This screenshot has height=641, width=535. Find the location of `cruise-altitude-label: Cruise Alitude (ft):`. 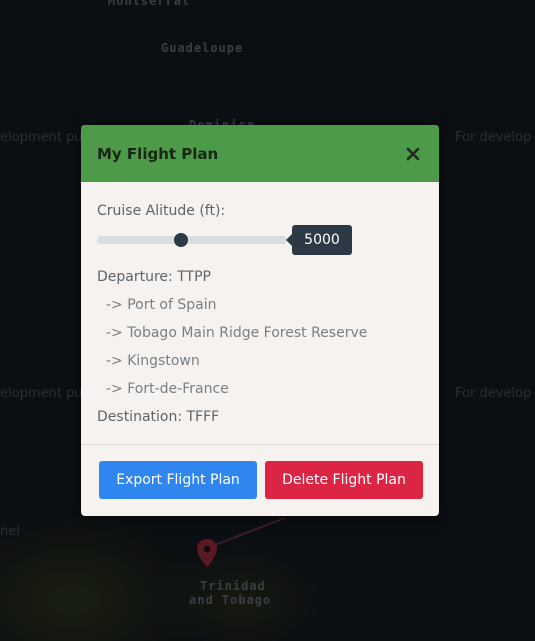

cruise-altitude-label: Cruise Alitude (ft): is located at coordinates (161, 211).